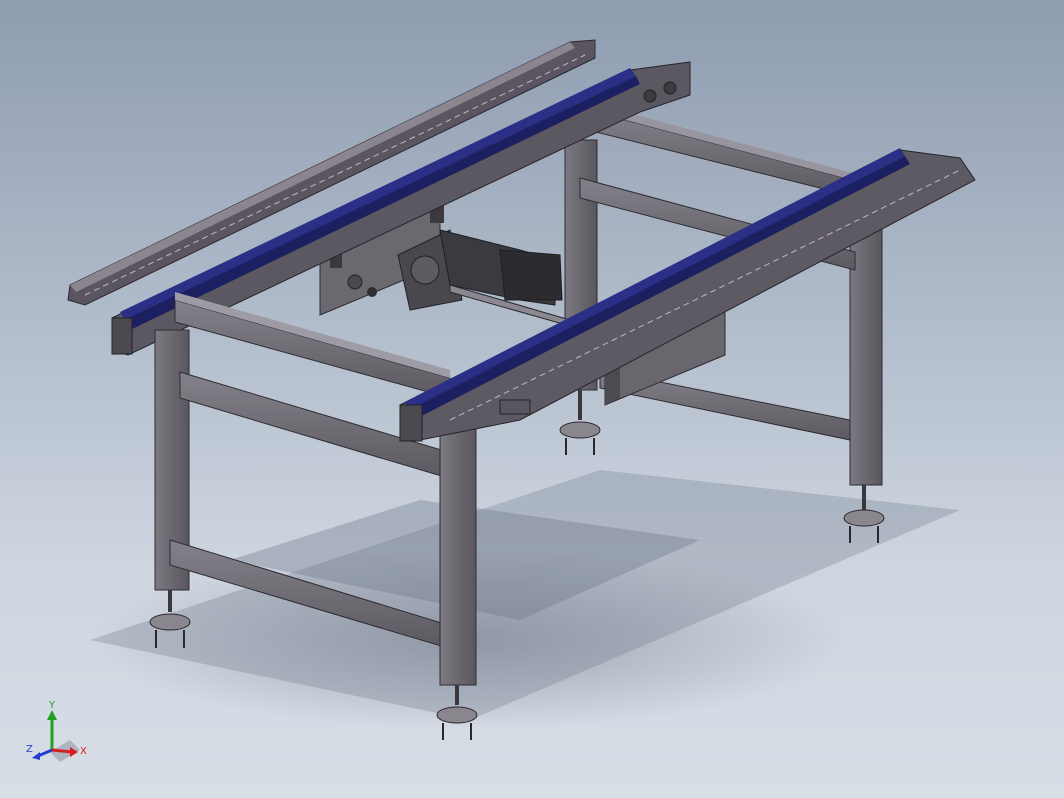  What do you see at coordinates (505, 278) in the screenshot?
I see `motor` at bounding box center [505, 278].